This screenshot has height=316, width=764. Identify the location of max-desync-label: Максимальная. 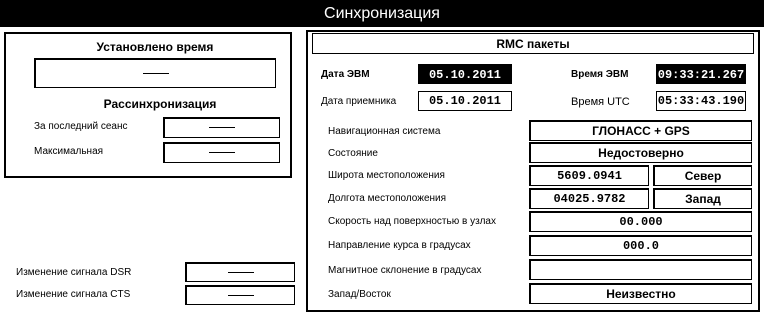
(69, 151).